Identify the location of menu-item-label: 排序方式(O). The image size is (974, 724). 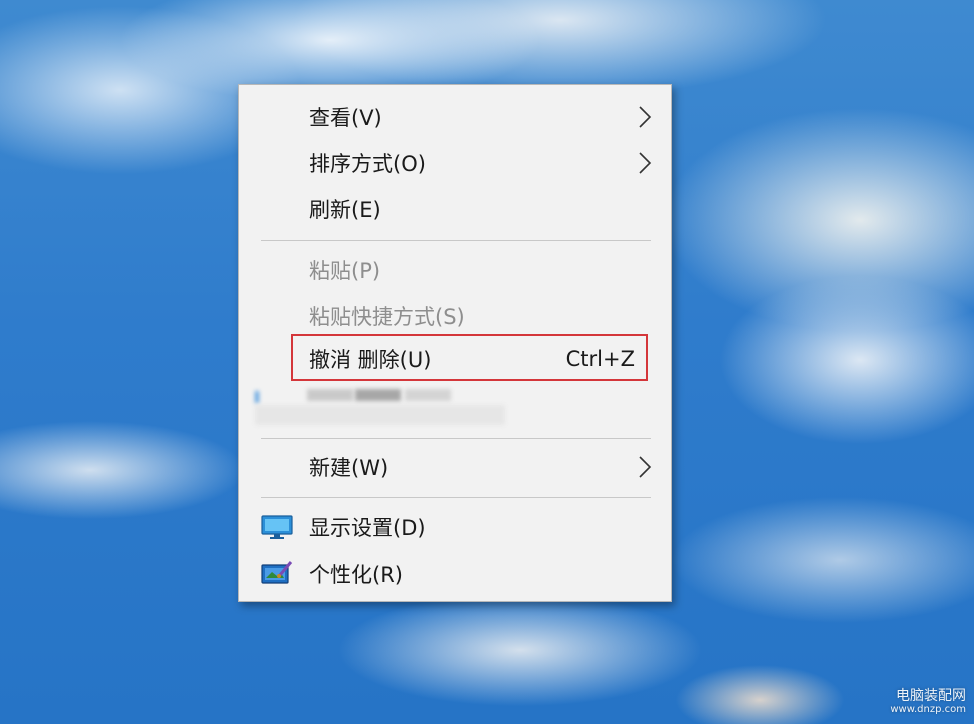
(367, 164).